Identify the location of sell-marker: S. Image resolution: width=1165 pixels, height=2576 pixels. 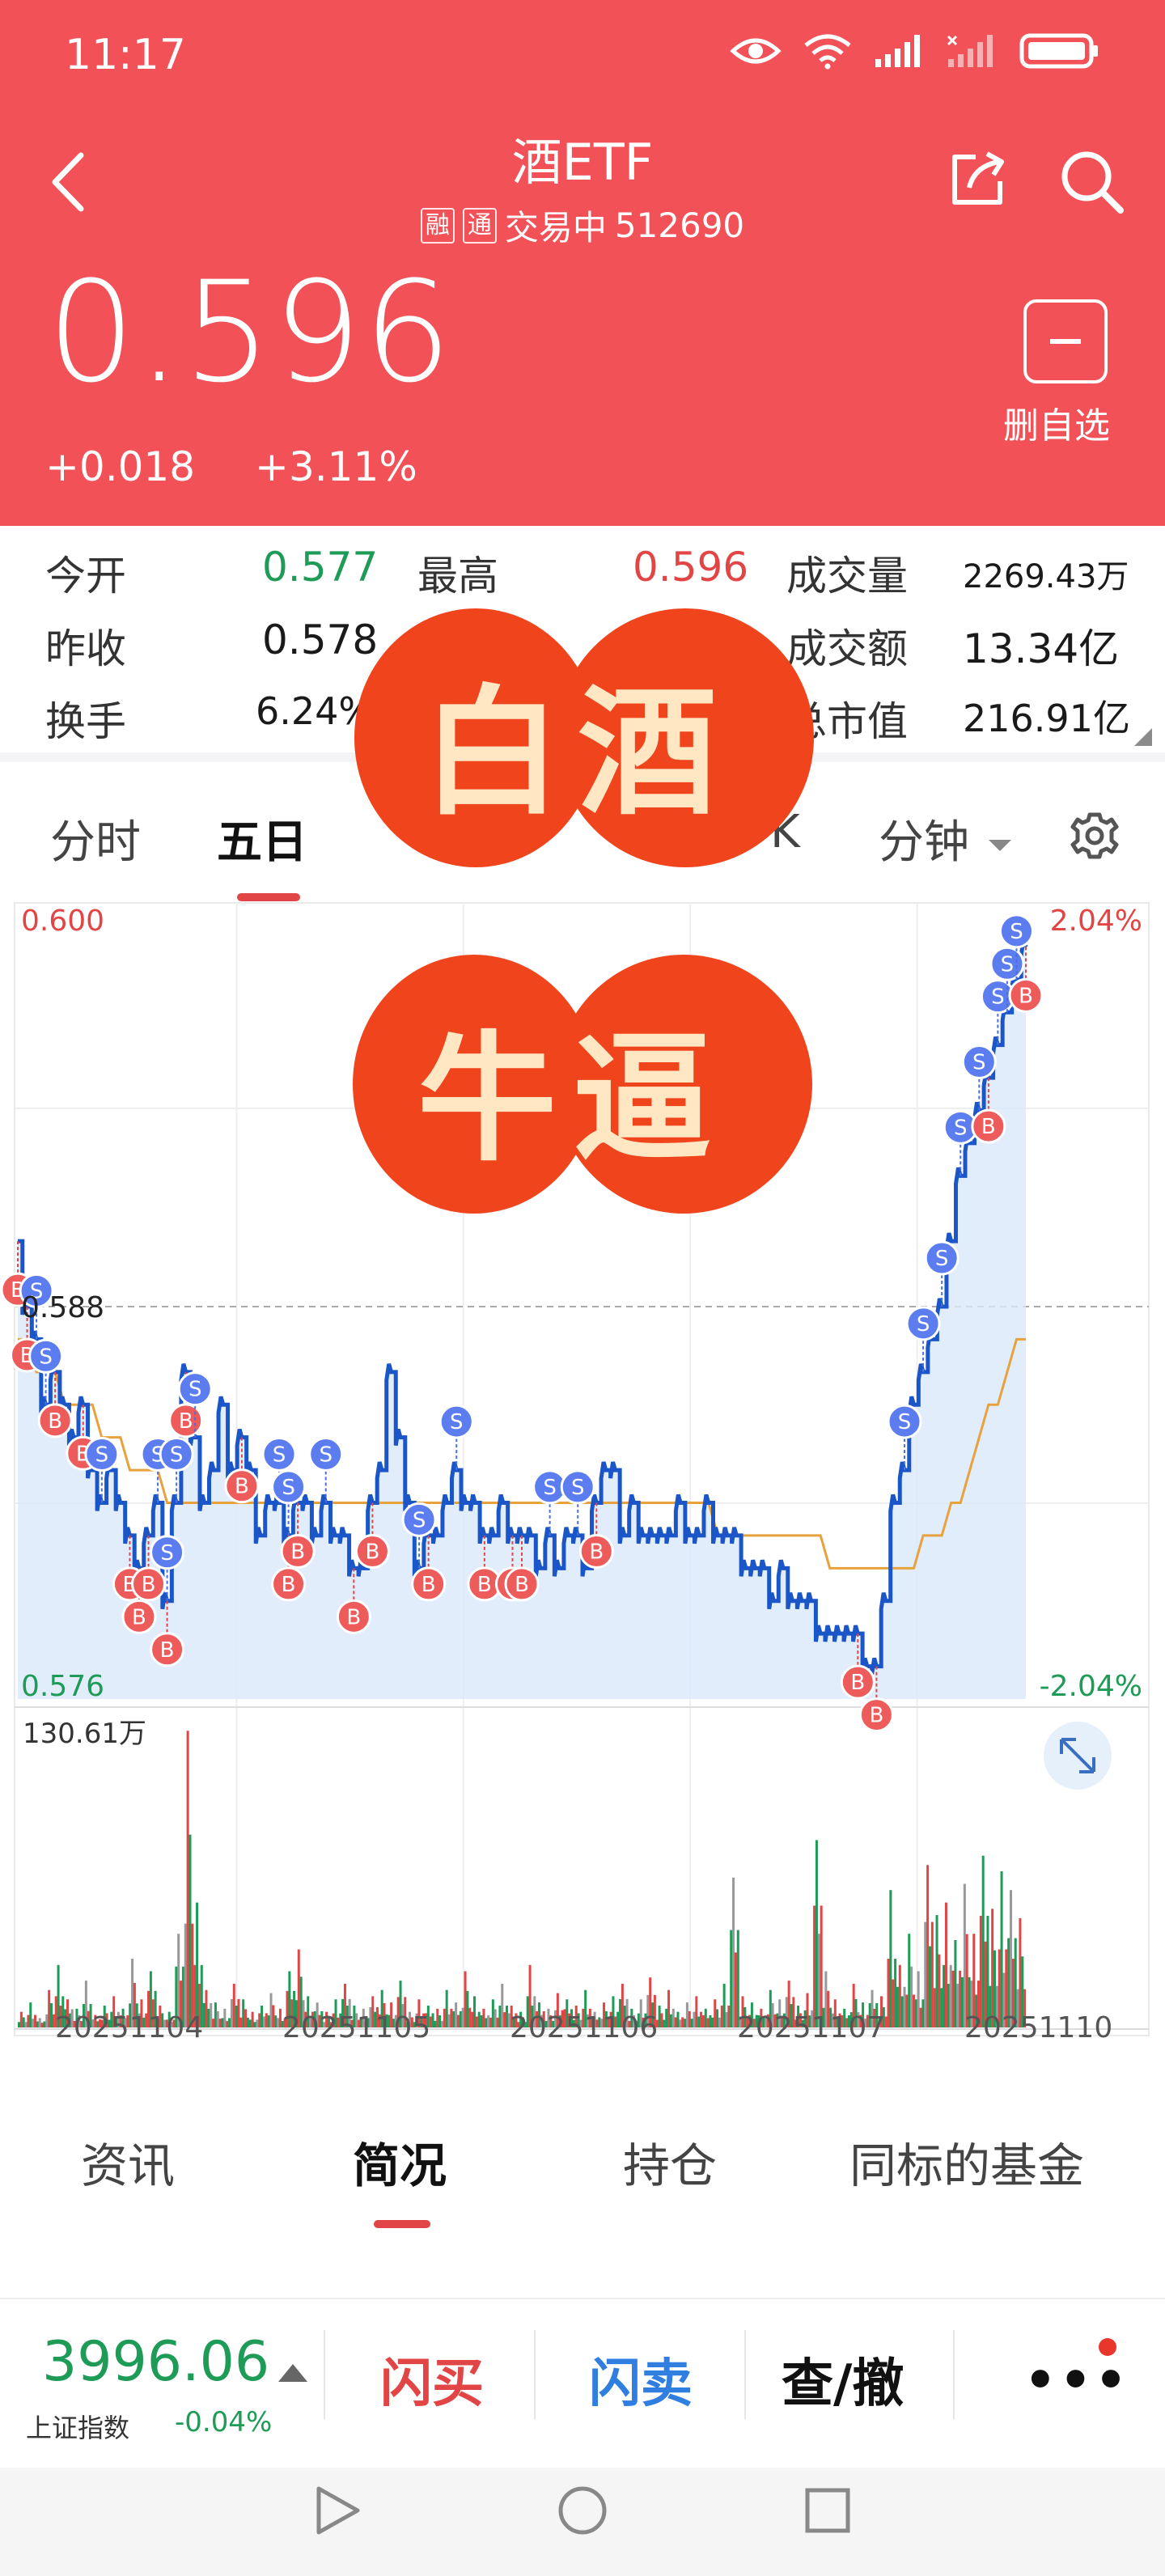
(456, 1437).